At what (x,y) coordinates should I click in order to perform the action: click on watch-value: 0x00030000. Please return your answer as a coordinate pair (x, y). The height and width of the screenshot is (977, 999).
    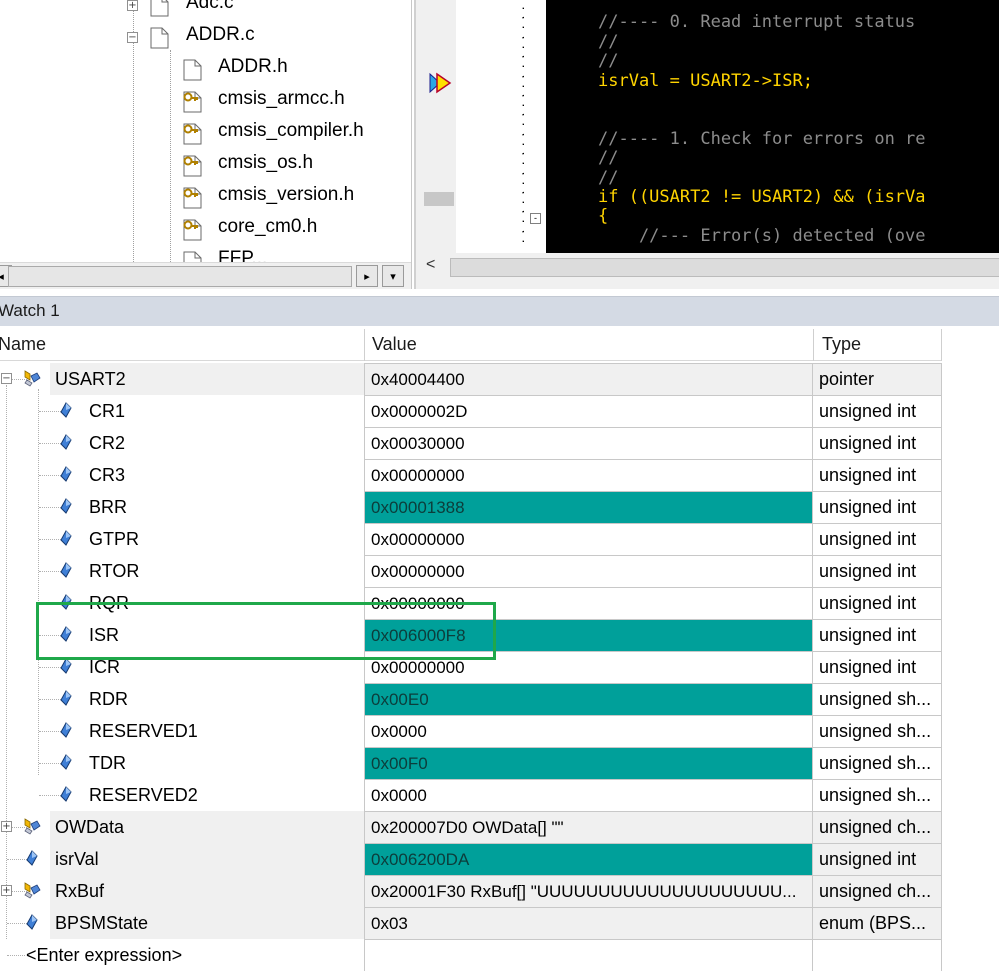
    Looking at the image, I should click on (588, 443).